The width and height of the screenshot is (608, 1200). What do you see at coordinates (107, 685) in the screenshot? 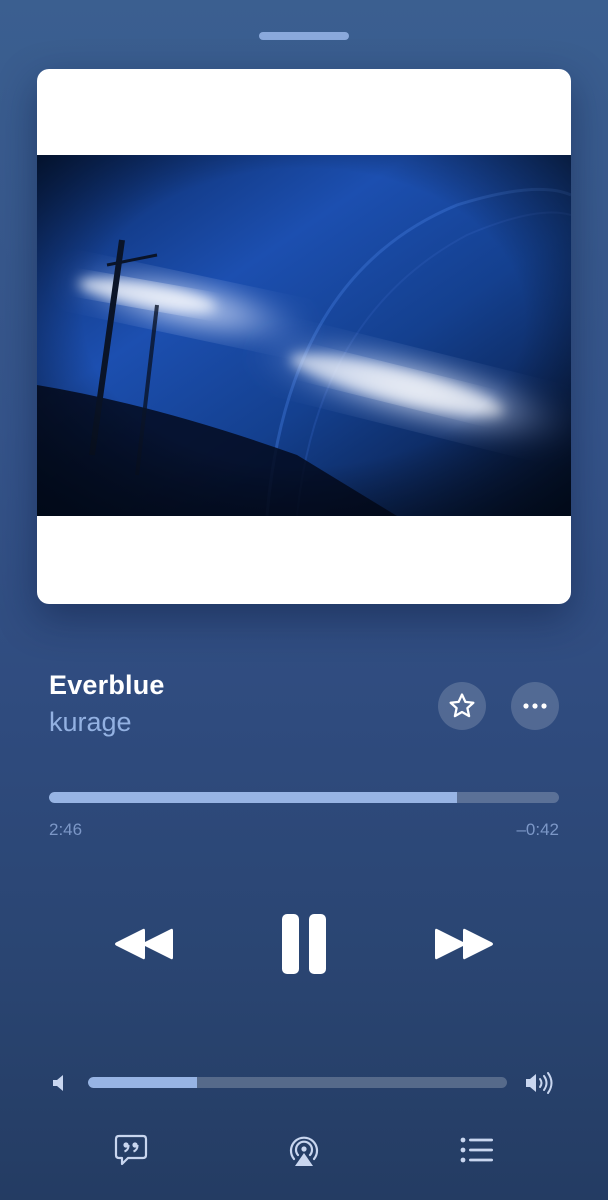
I see `track-title: Everblue` at bounding box center [107, 685].